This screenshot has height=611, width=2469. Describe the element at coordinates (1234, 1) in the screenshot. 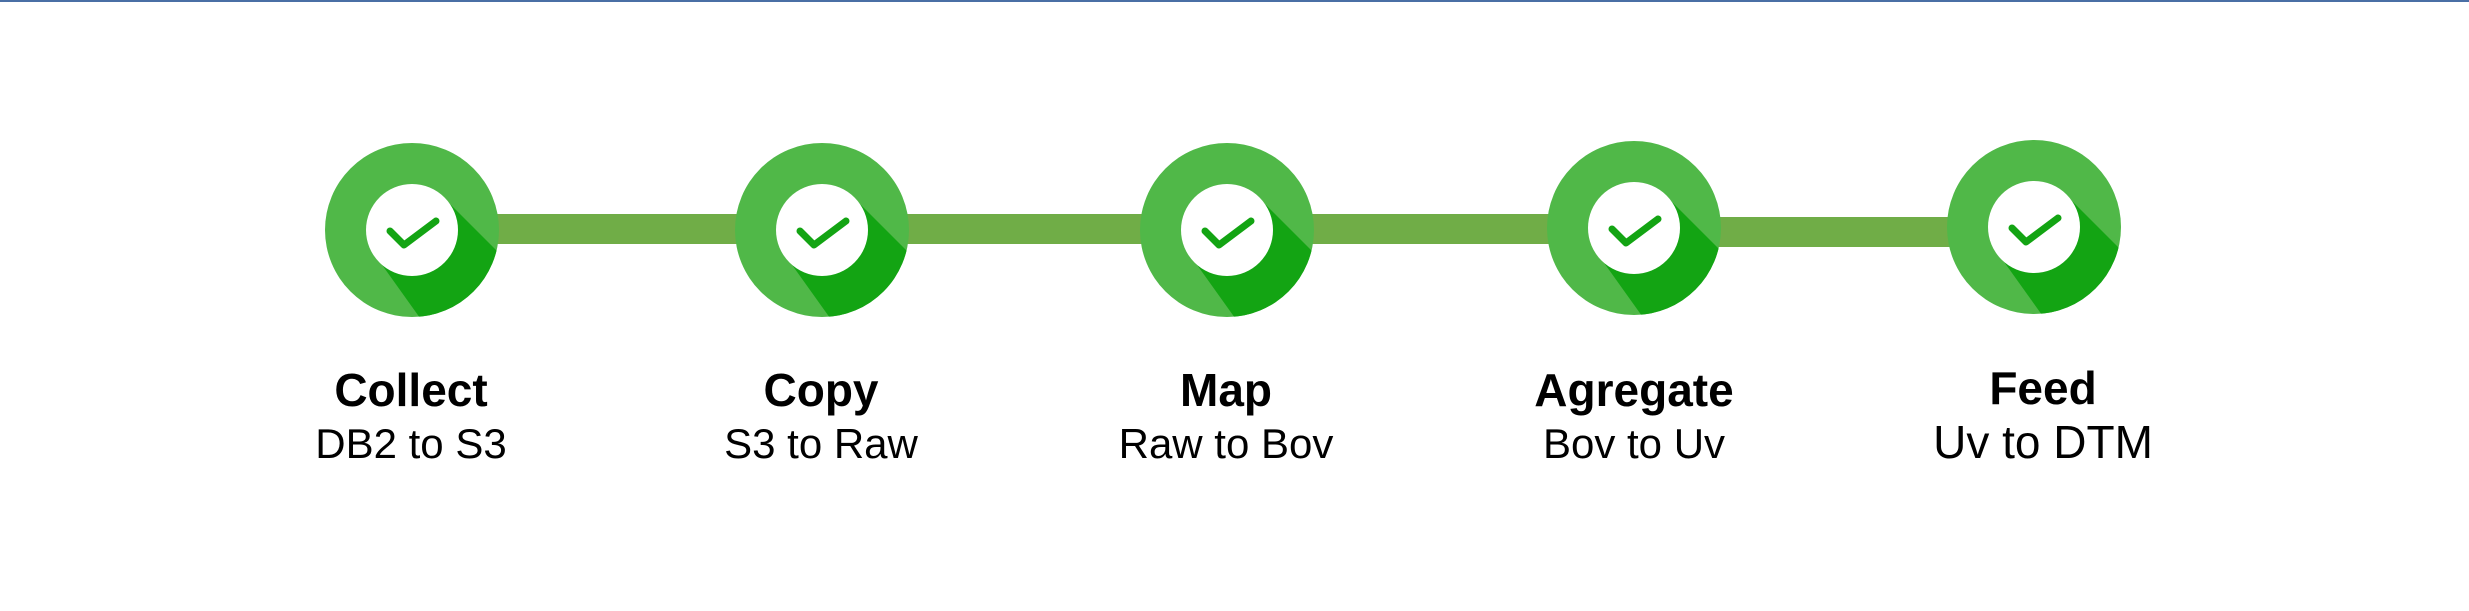

I see `top-border-line` at that location.